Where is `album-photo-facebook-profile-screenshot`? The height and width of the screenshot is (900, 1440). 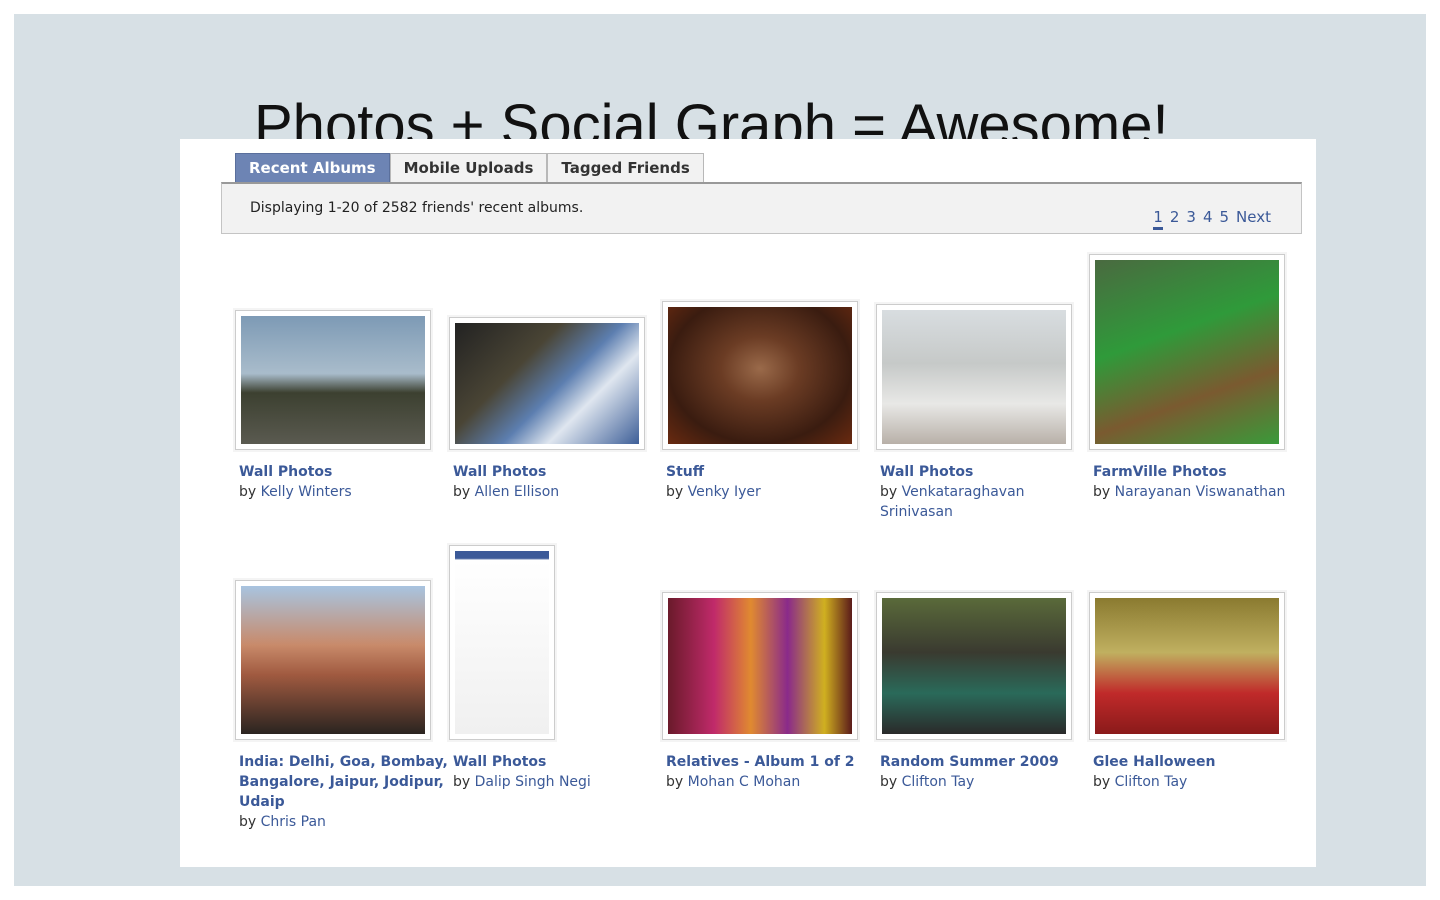 album-photo-facebook-profile-screenshot is located at coordinates (502, 642).